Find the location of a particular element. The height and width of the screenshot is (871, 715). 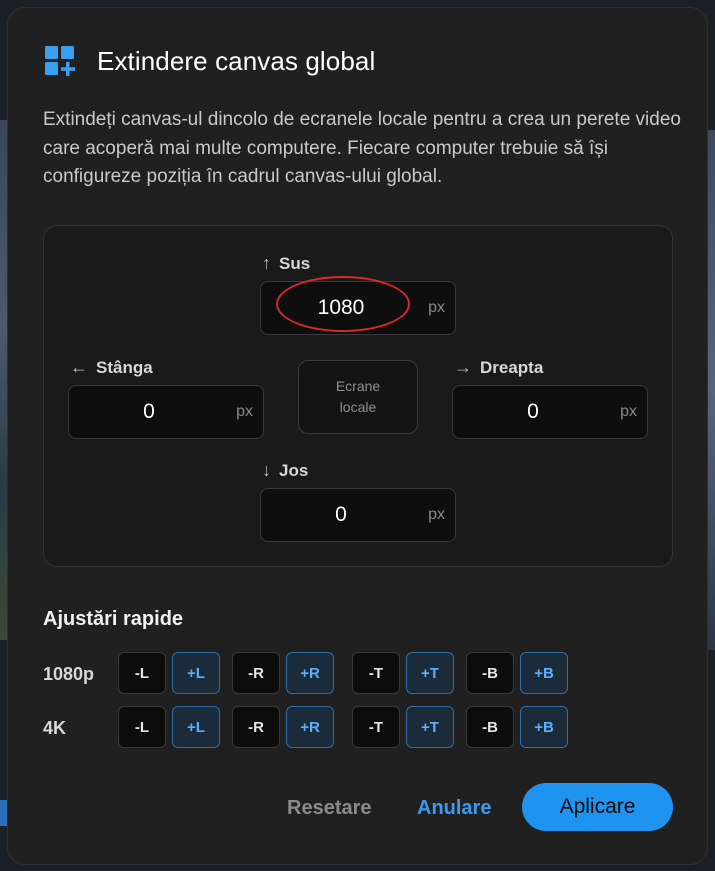

quick-adjust-title: Ajustări rapide is located at coordinates (113, 619).